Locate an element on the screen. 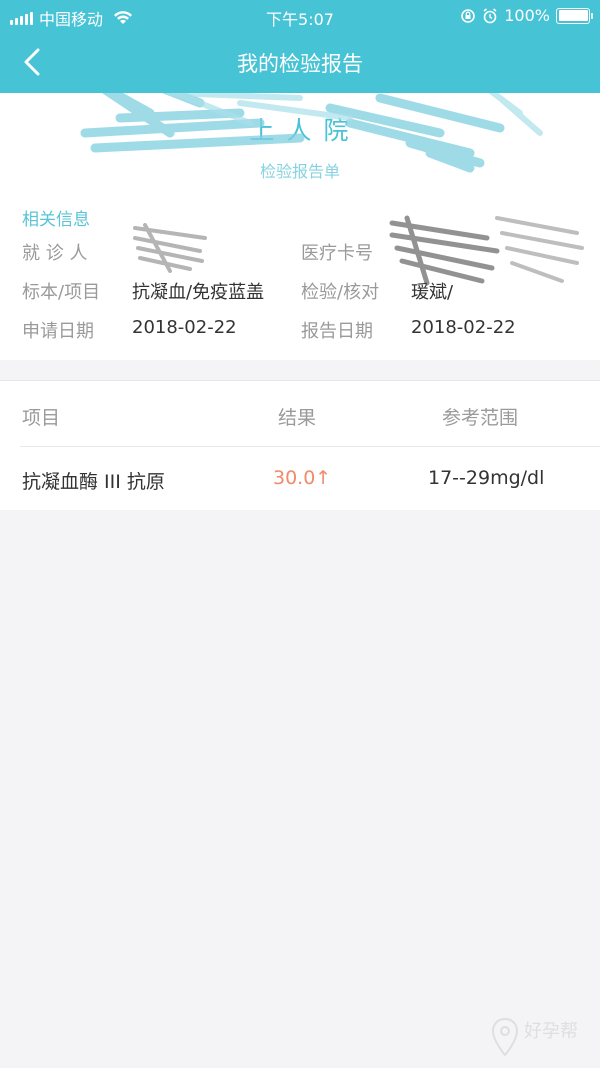 This screenshot has height=1068, width=600. checker-label: 检验/核对 is located at coordinates (340, 292).